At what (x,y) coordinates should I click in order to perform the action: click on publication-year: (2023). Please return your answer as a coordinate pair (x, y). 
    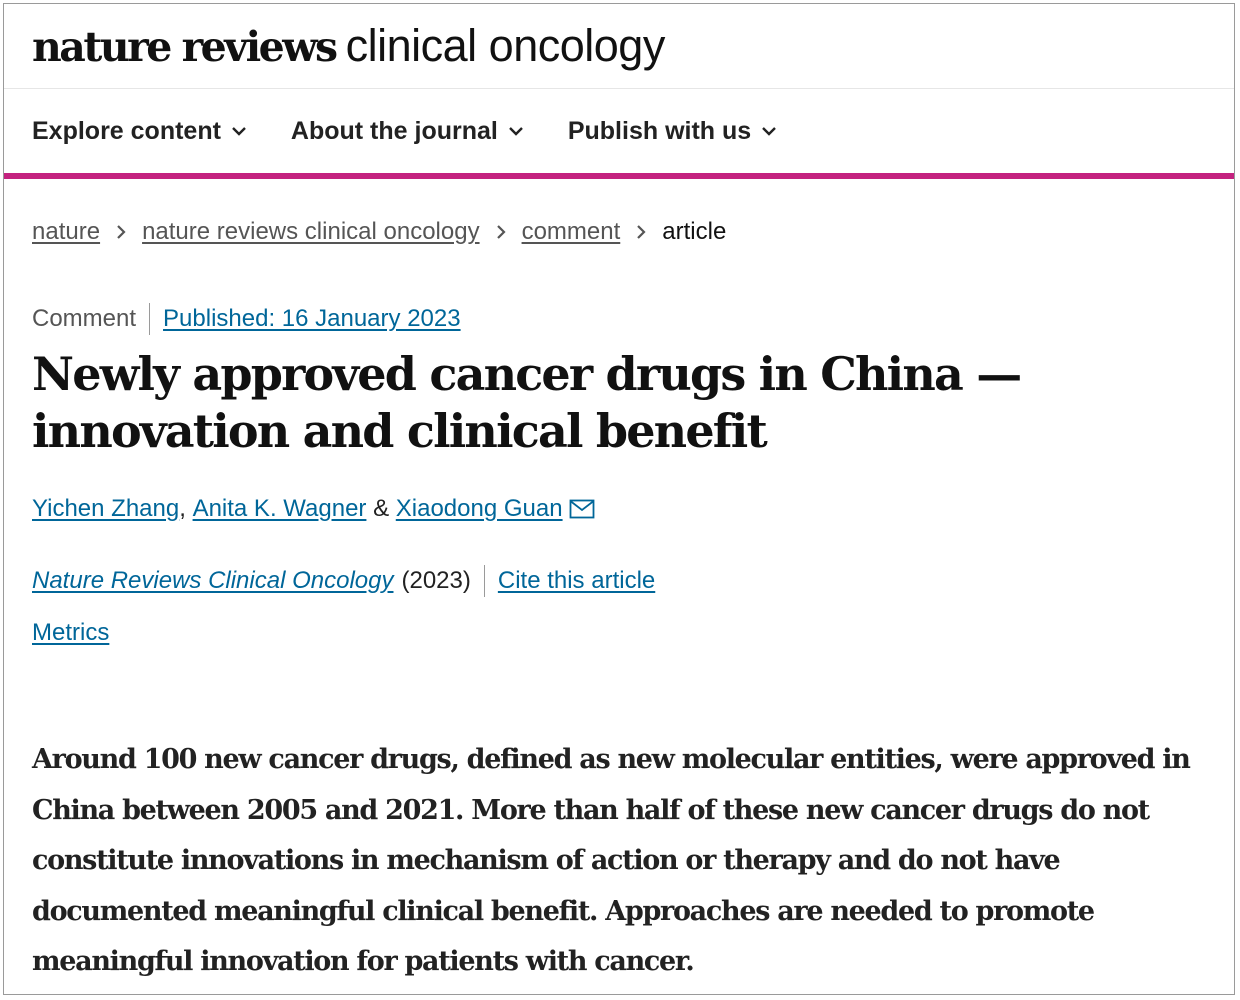
    Looking at the image, I should click on (436, 580).